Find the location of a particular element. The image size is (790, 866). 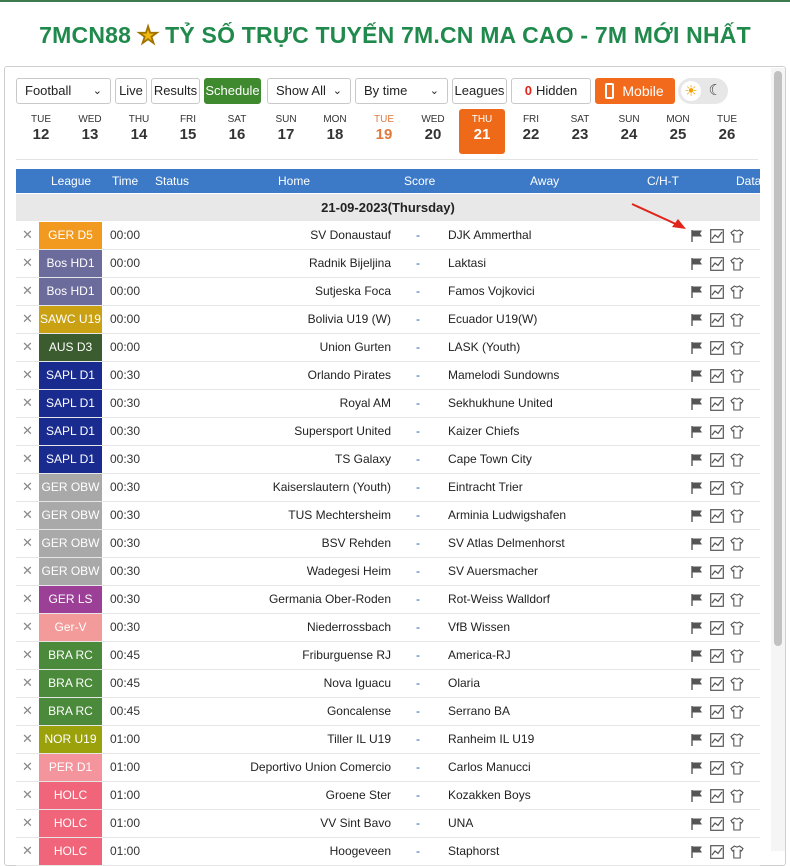

away-team: Kozakken Boys is located at coordinates (489, 795).